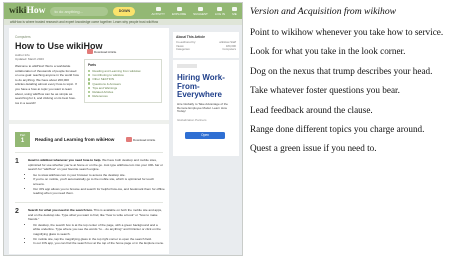  What do you see at coordinates (101, 51) in the screenshot?
I see `download-article-button: Download Article` at bounding box center [101, 51].